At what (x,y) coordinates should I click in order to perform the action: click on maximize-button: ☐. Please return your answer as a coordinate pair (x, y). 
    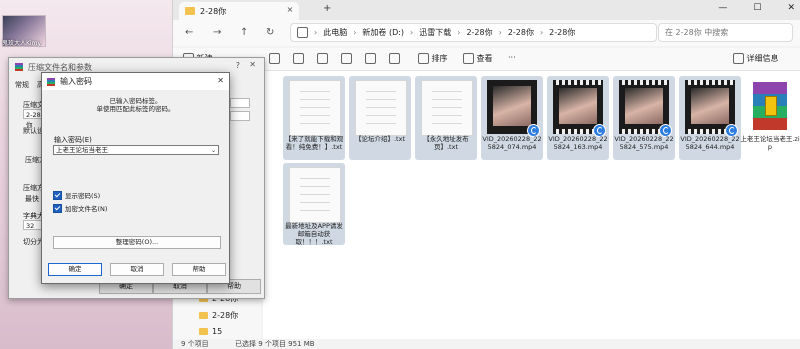
    Looking at the image, I should click on (757, 8).